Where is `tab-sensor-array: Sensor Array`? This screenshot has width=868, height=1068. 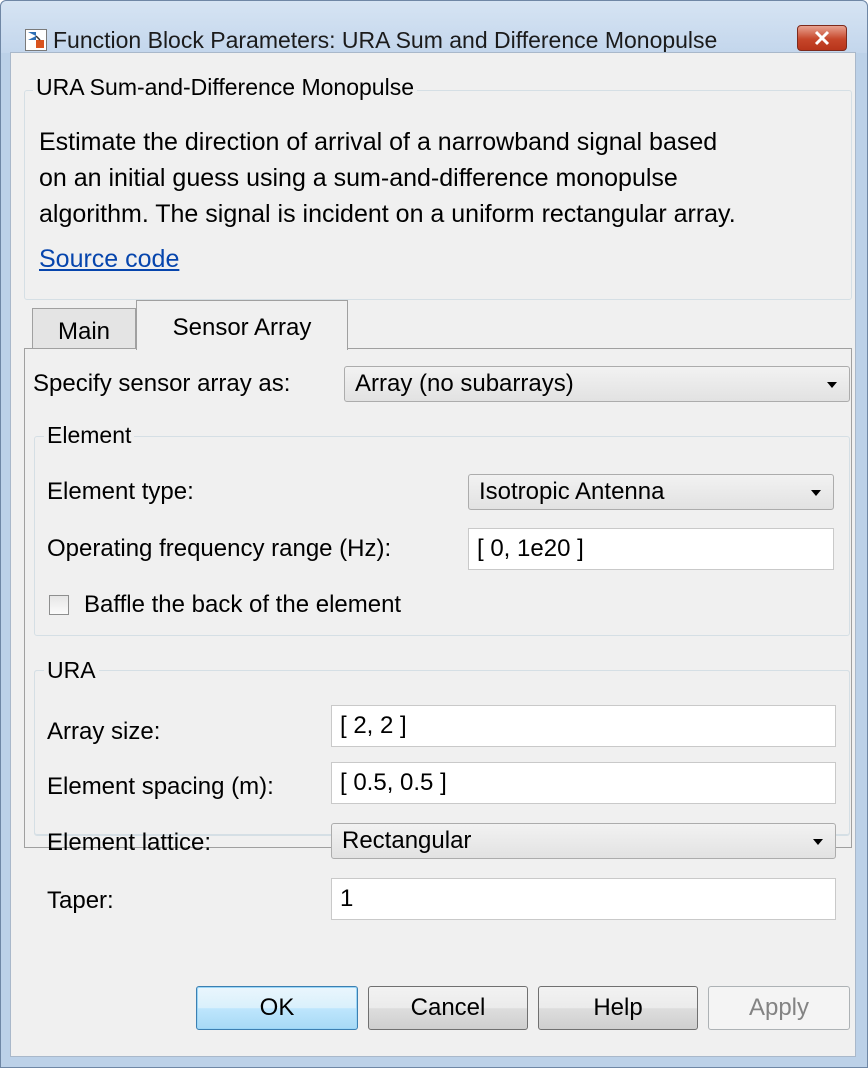 tab-sensor-array: Sensor Array is located at coordinates (242, 325).